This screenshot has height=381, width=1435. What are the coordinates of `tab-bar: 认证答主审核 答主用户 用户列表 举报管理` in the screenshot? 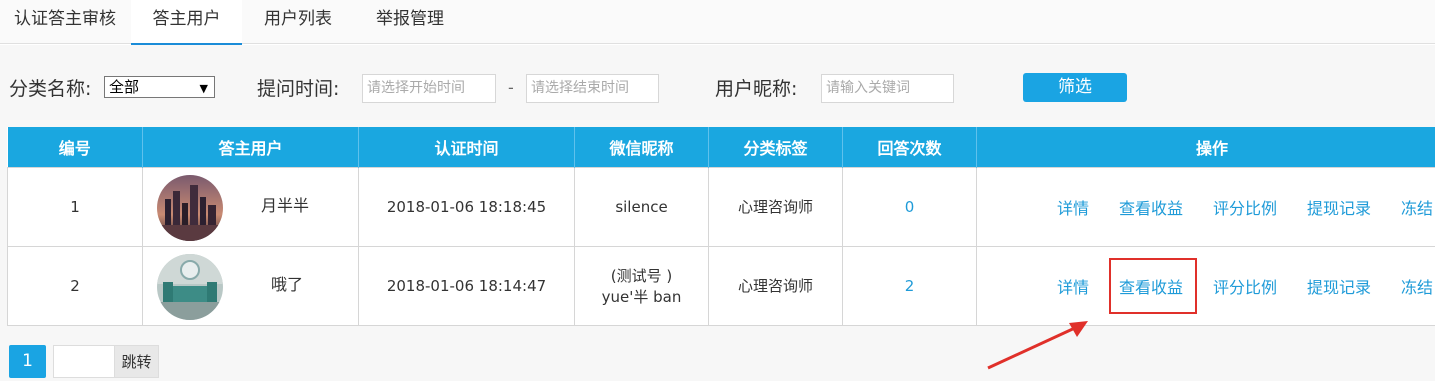 It's located at (717, 22).